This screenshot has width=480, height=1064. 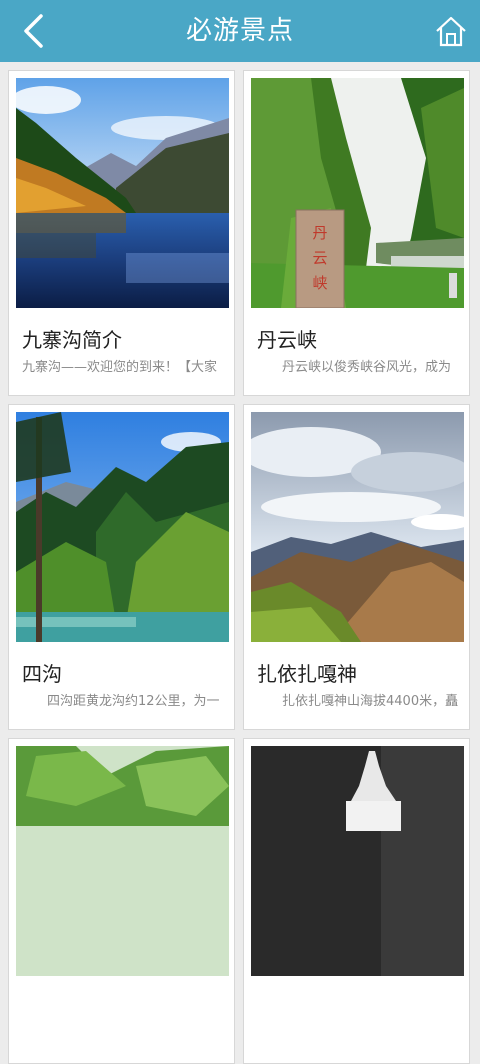 I want to click on title-bar: 必游景点, so click(x=240, y=31).